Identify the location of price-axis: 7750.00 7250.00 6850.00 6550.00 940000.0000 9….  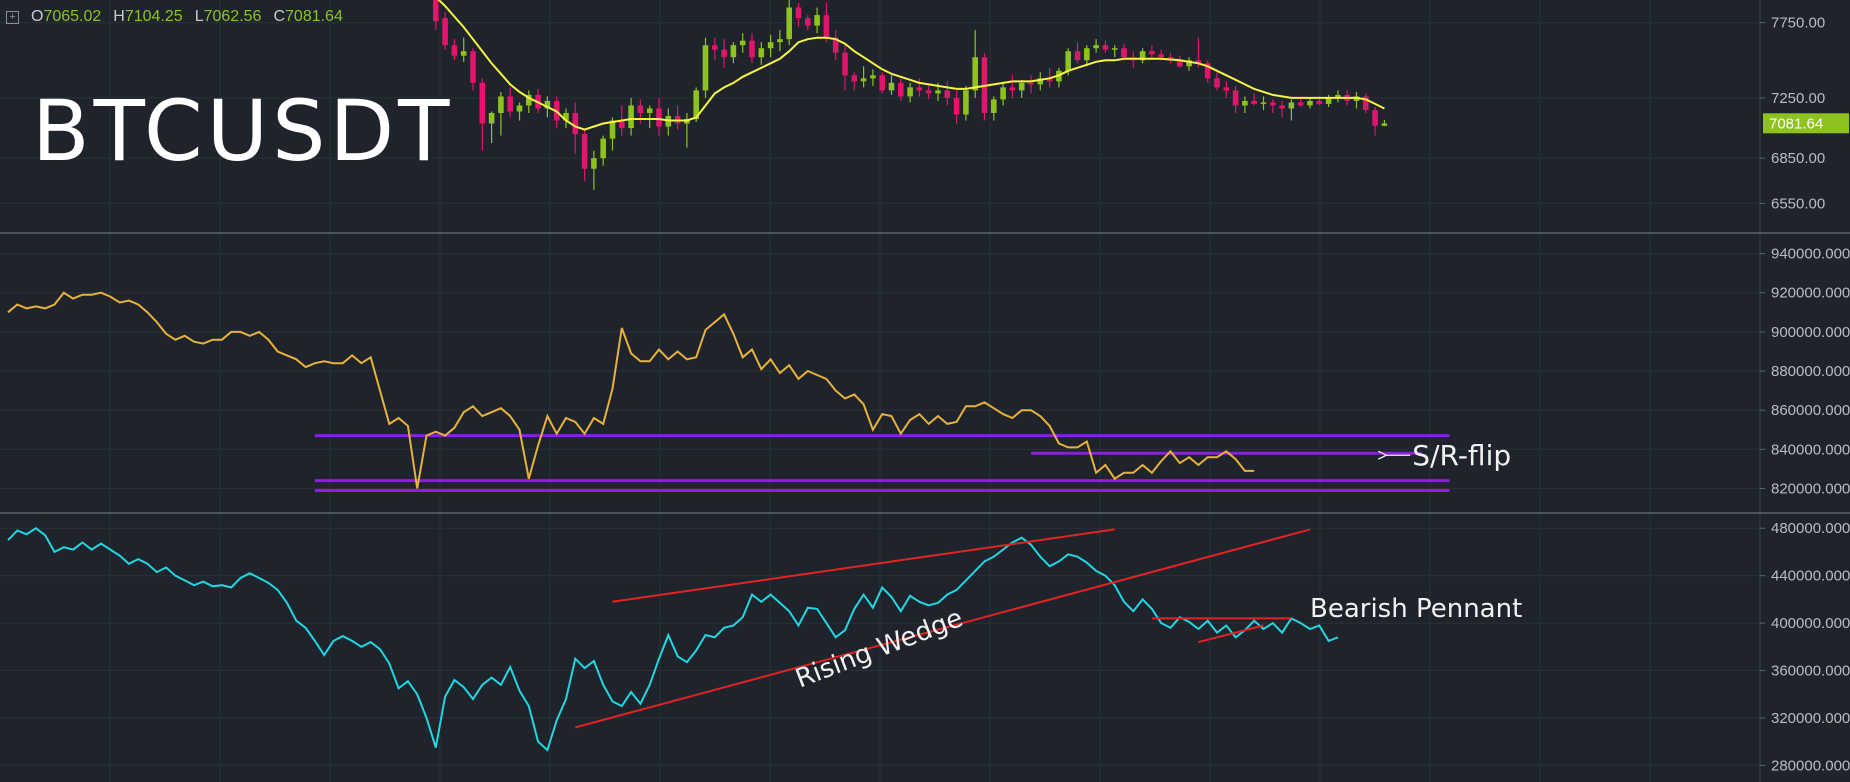
(1805, 395).